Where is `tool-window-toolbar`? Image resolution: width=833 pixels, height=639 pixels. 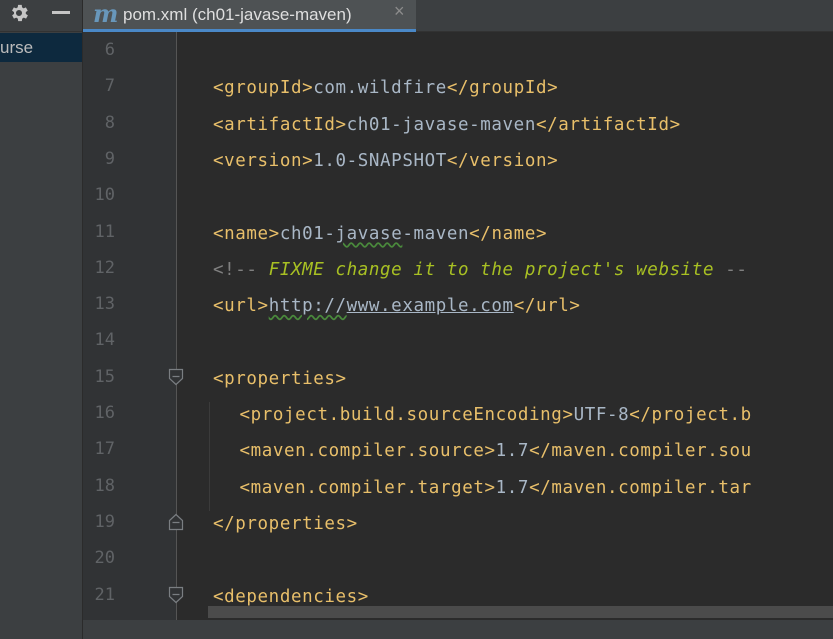 tool-window-toolbar is located at coordinates (41, 16).